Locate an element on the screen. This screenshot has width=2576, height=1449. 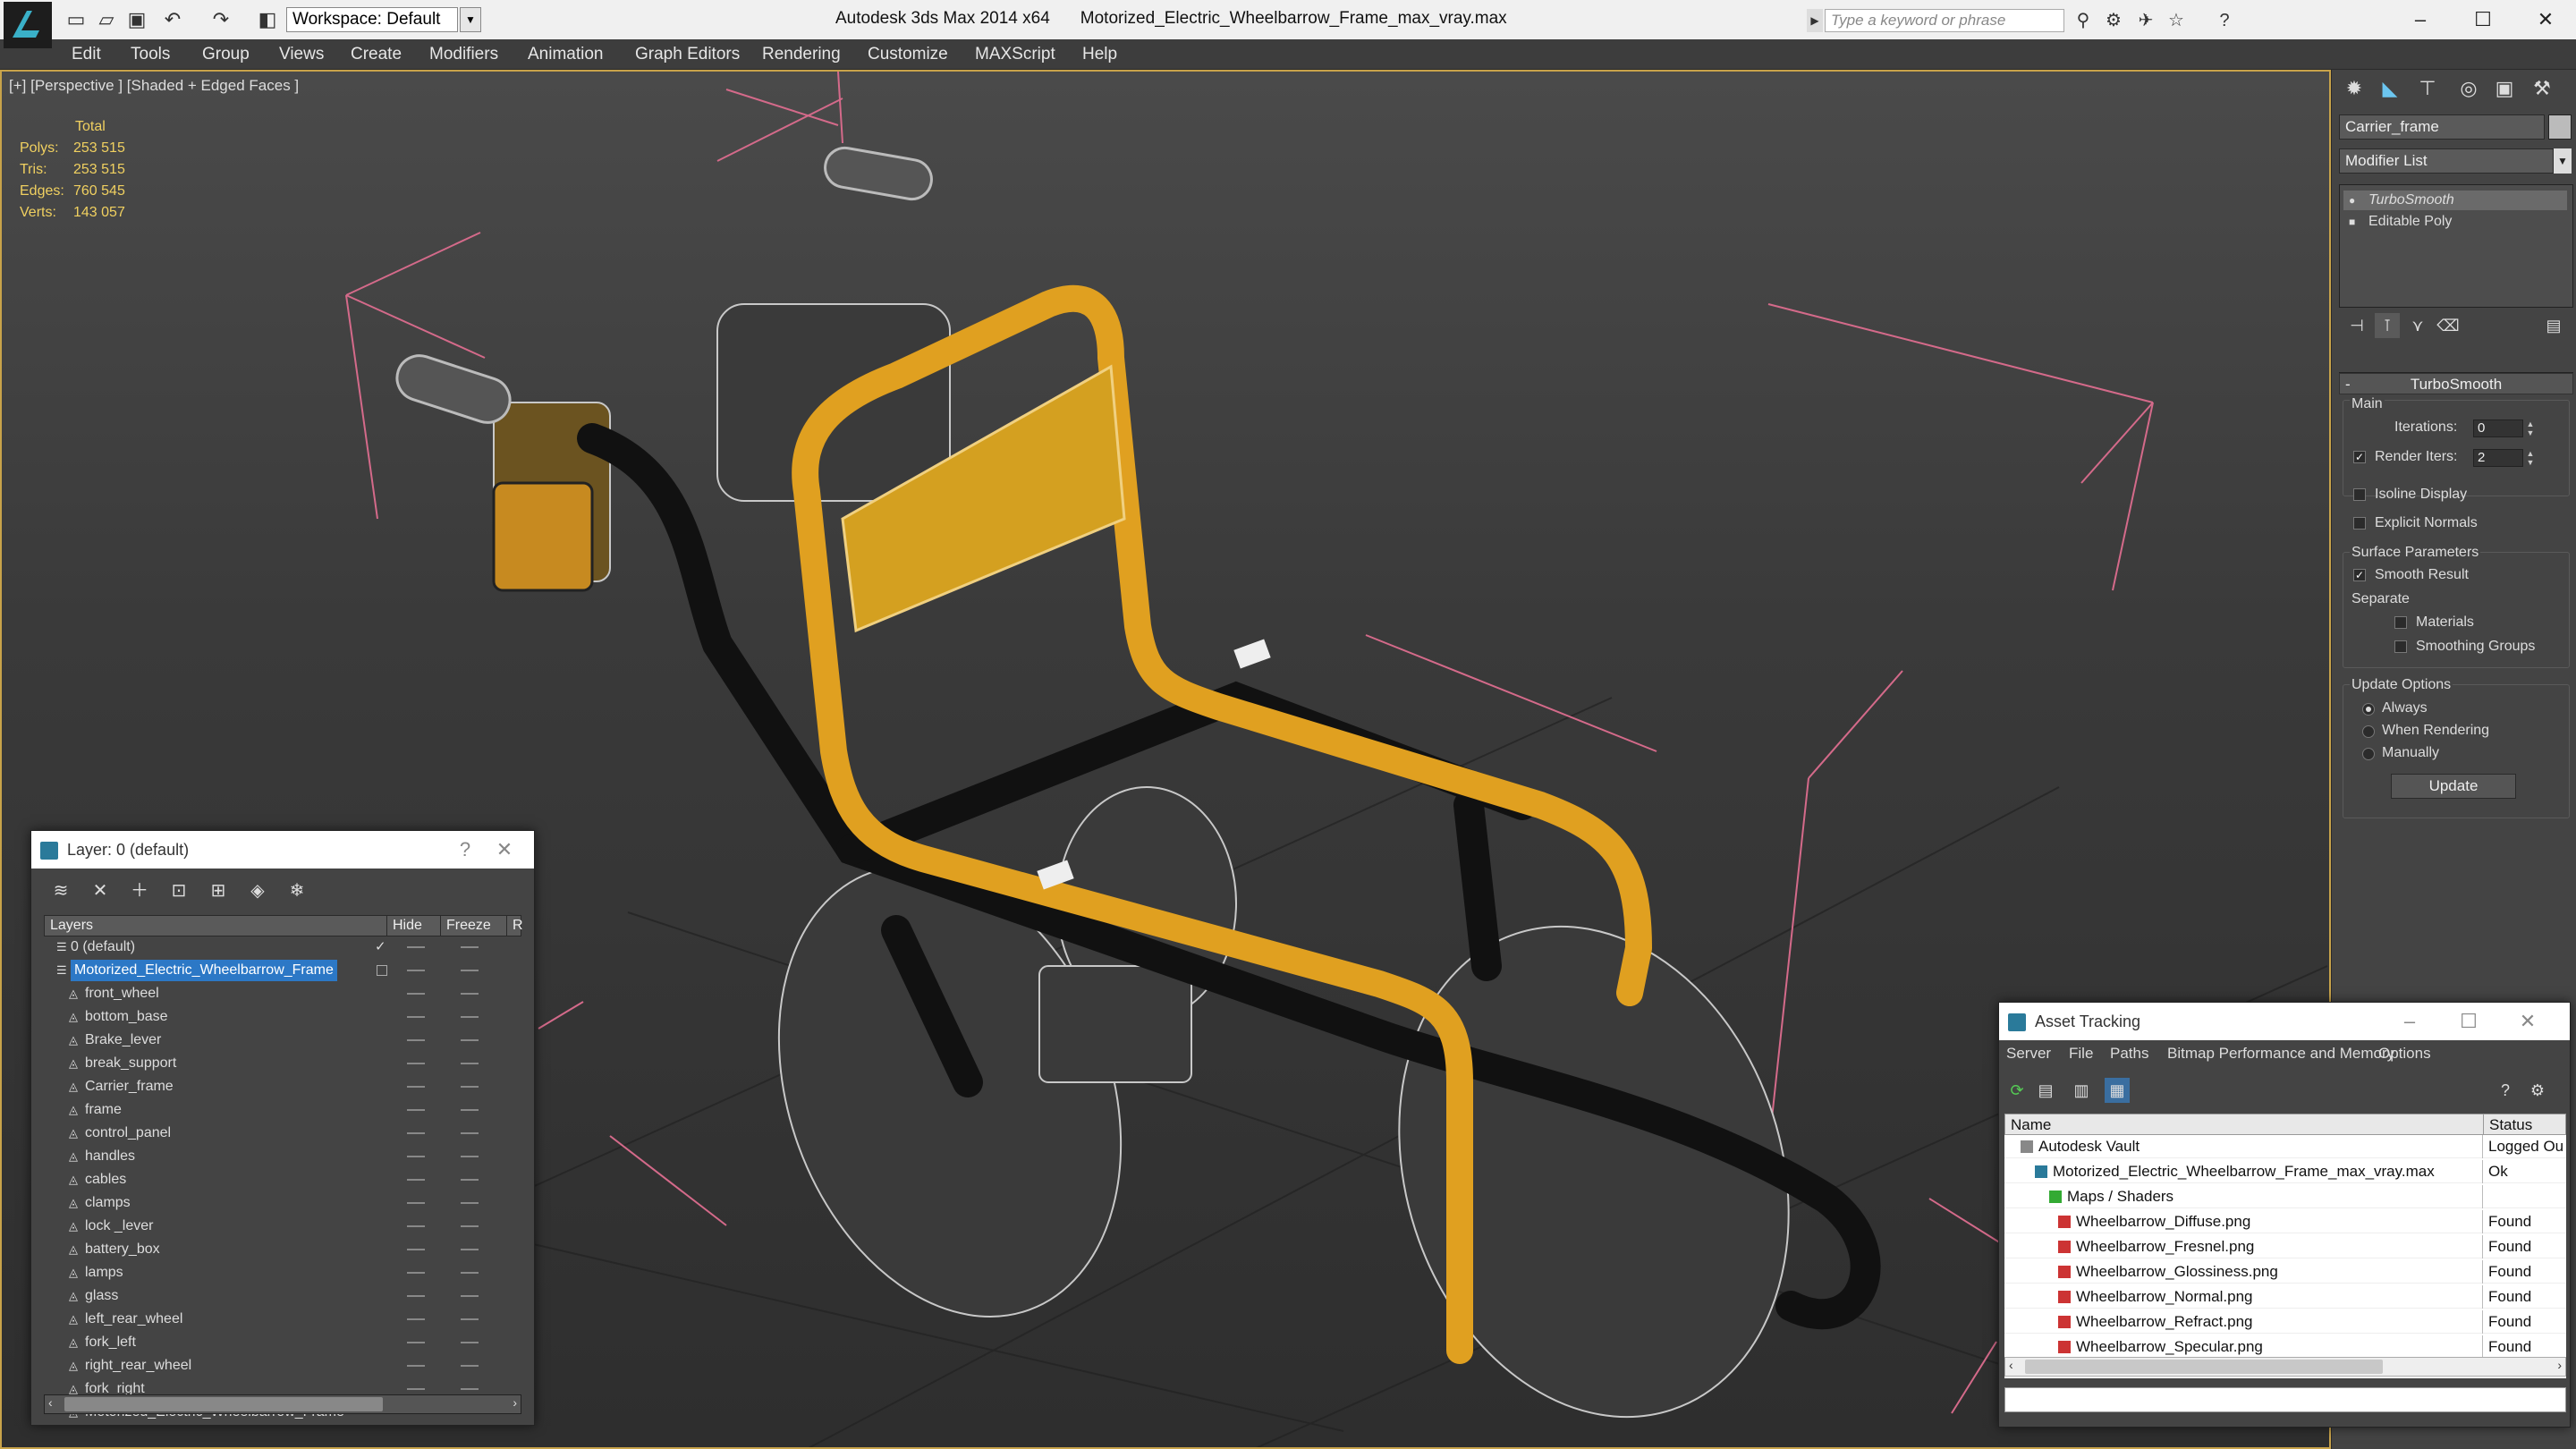
menu-views: Views is located at coordinates (301, 54).